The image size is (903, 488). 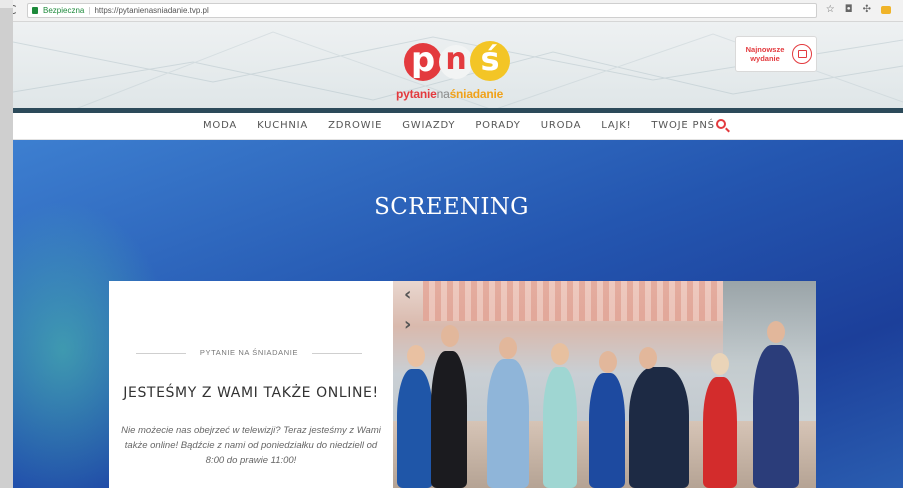 I want to click on search-icon, so click(x=721, y=124).